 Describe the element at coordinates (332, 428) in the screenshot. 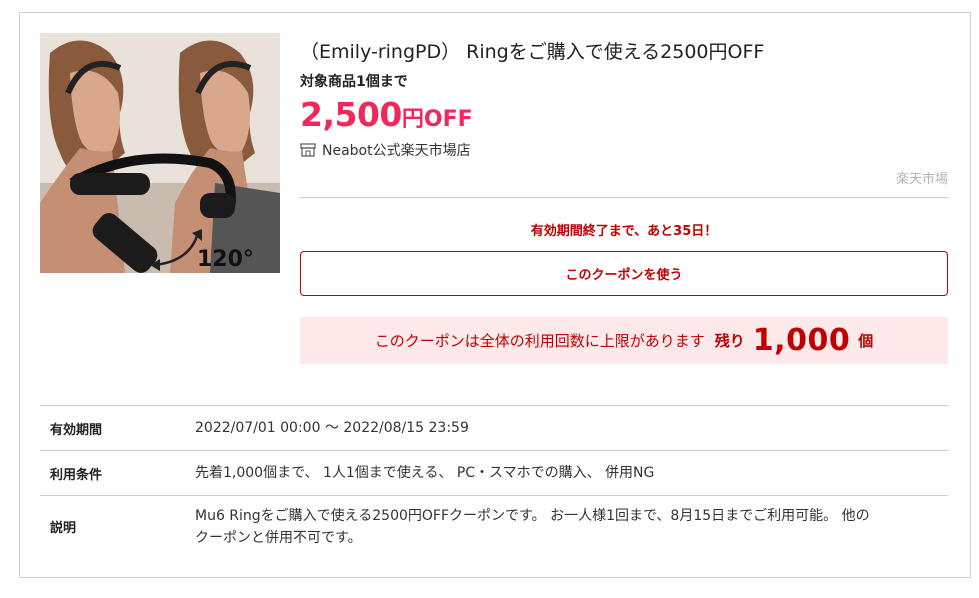

I see `detail-value: 2022/07/01 00:00 ～ 2022/08/15 23:59` at that location.